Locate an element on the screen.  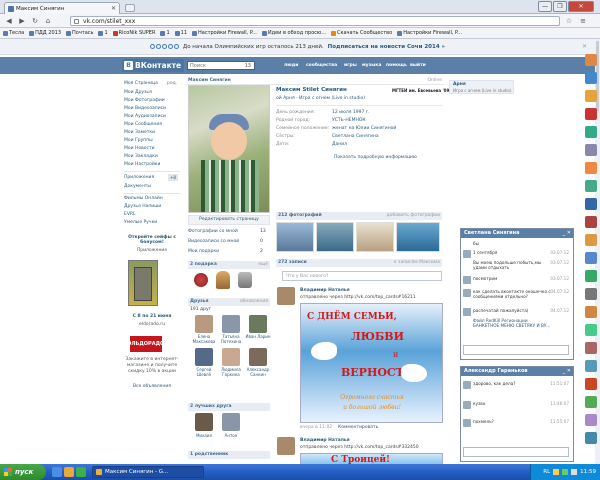
info-value: Данил is located at coordinates (339, 144).